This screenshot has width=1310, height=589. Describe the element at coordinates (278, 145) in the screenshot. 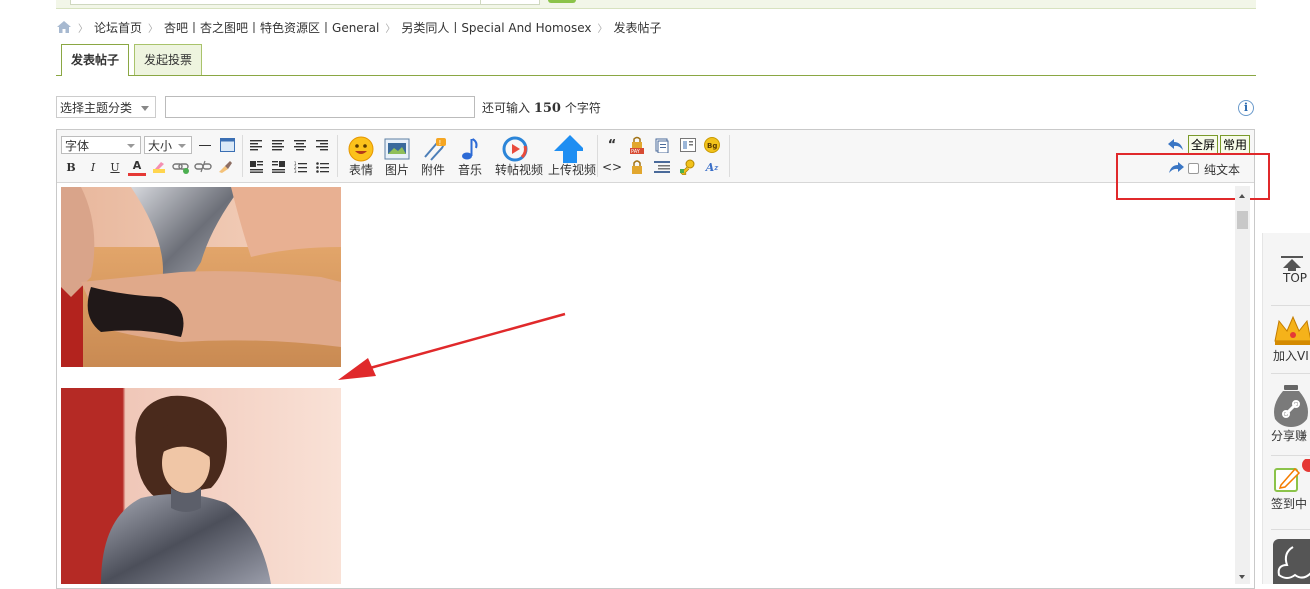

I see `align-justify-icon` at that location.